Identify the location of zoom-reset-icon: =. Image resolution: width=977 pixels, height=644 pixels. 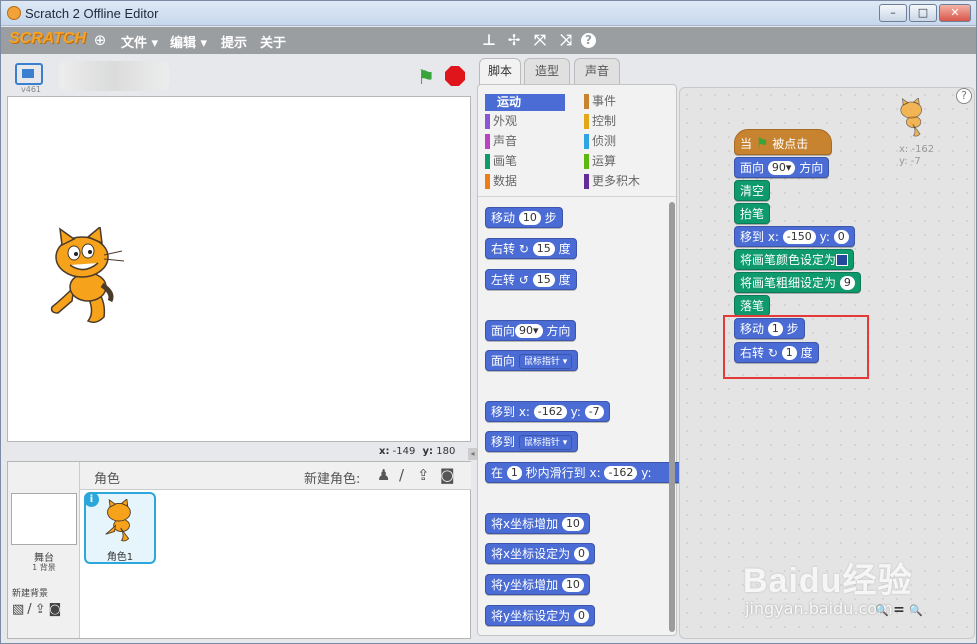
(899, 610).